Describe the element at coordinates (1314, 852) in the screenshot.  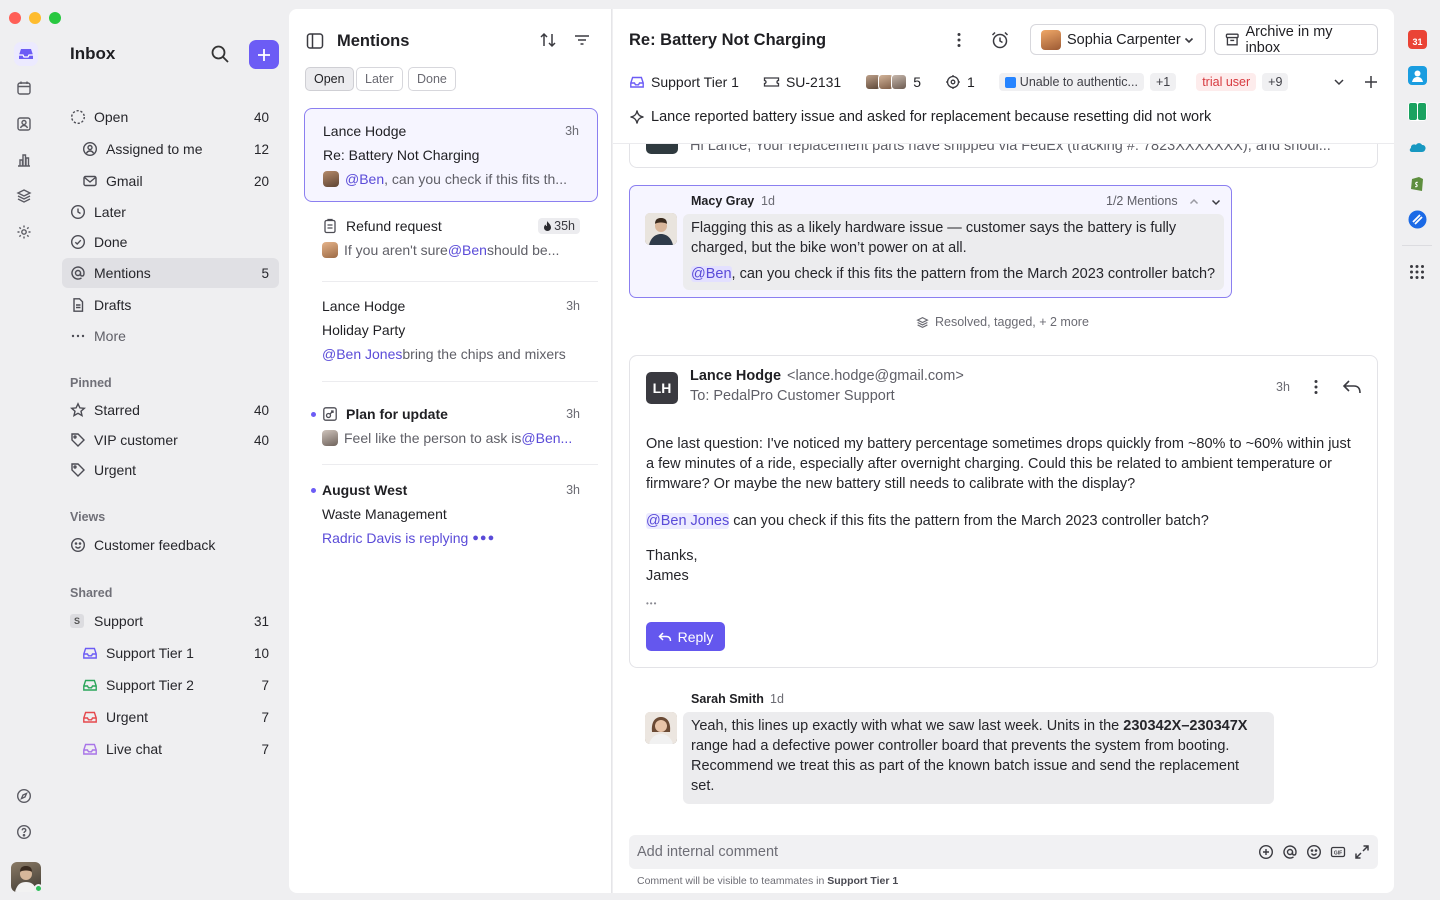
I see `emoji-icon` at that location.